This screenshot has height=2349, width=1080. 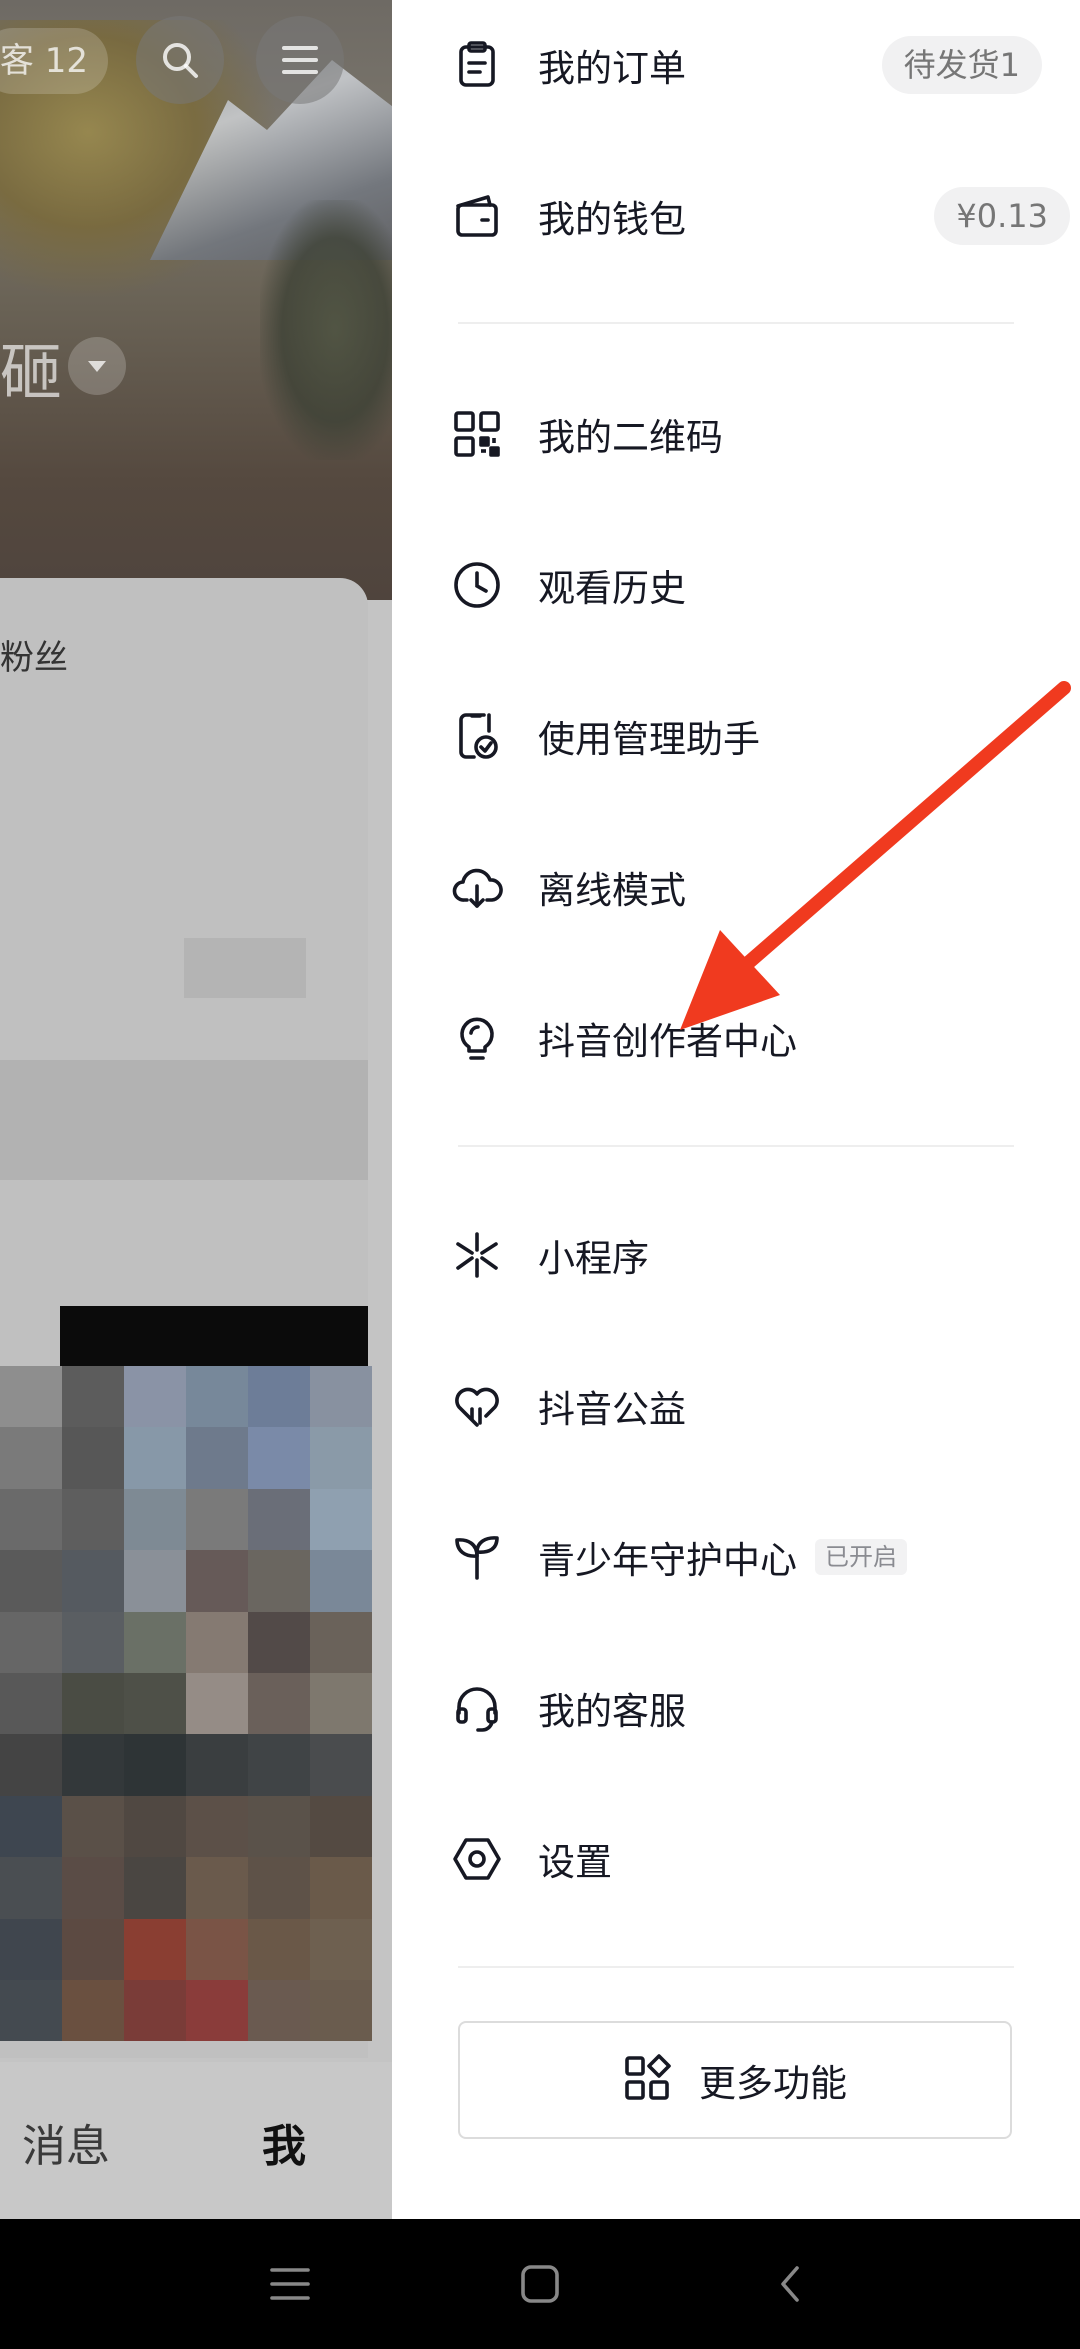 I want to click on menu-item-my-qr-code: 我的二维码, so click(x=736, y=434).